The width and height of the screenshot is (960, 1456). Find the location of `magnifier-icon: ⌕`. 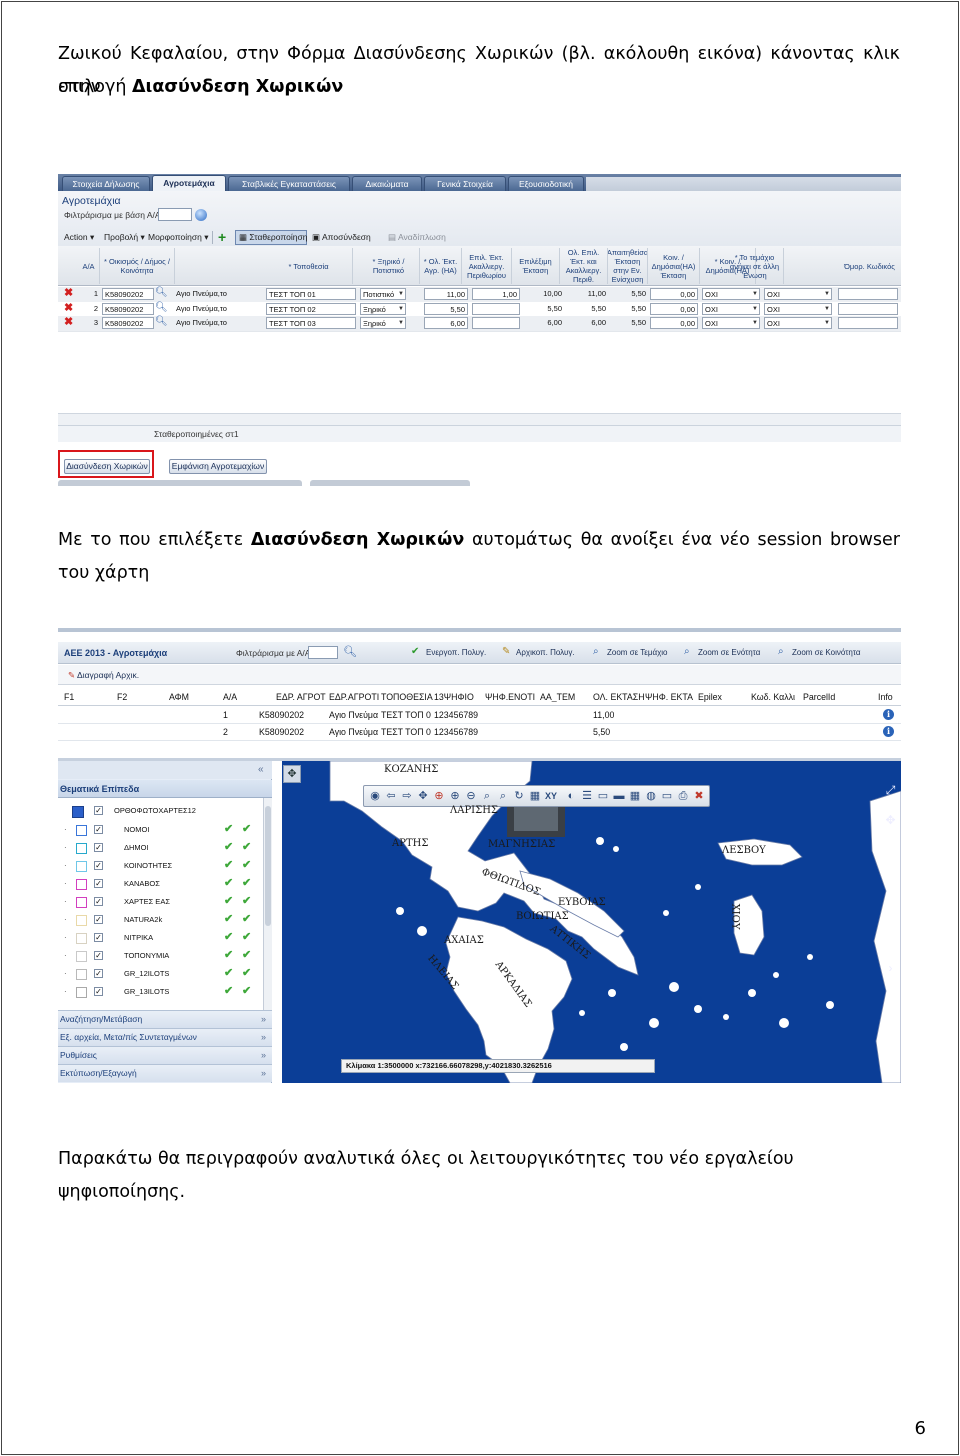

magnifier-icon: ⌕ is located at coordinates (487, 796).